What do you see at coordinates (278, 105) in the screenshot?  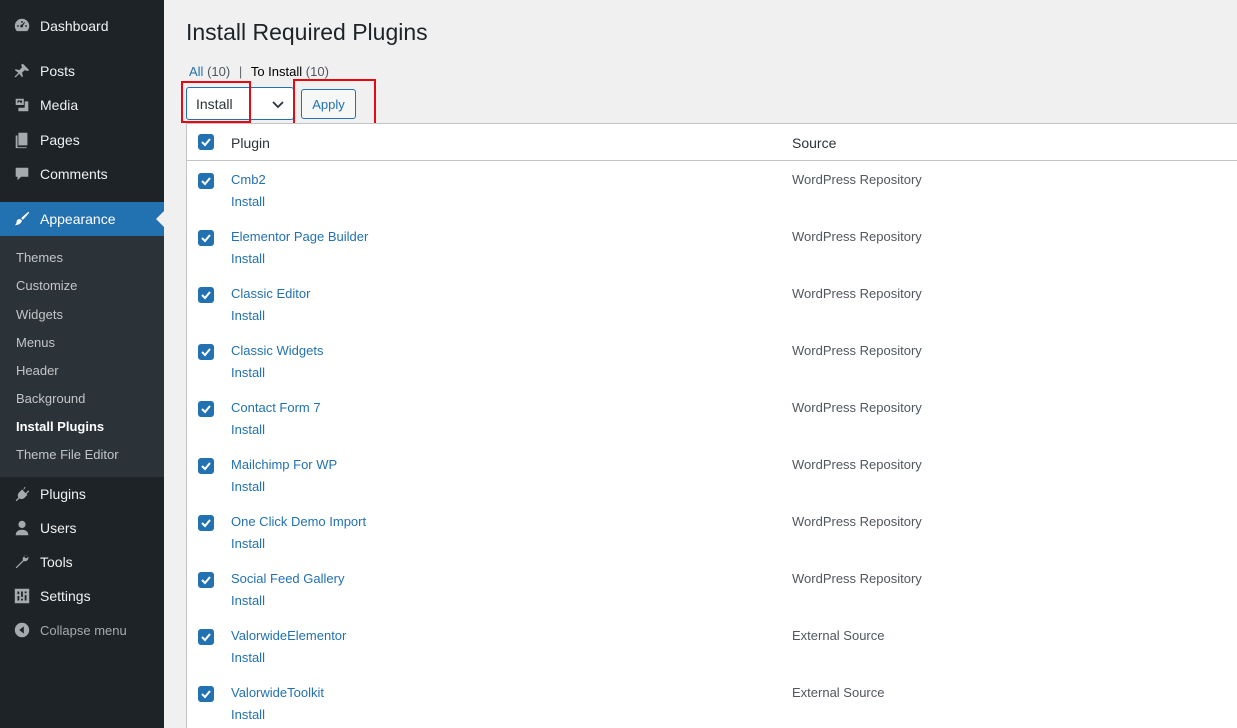 I see `chevron-down-icon` at bounding box center [278, 105].